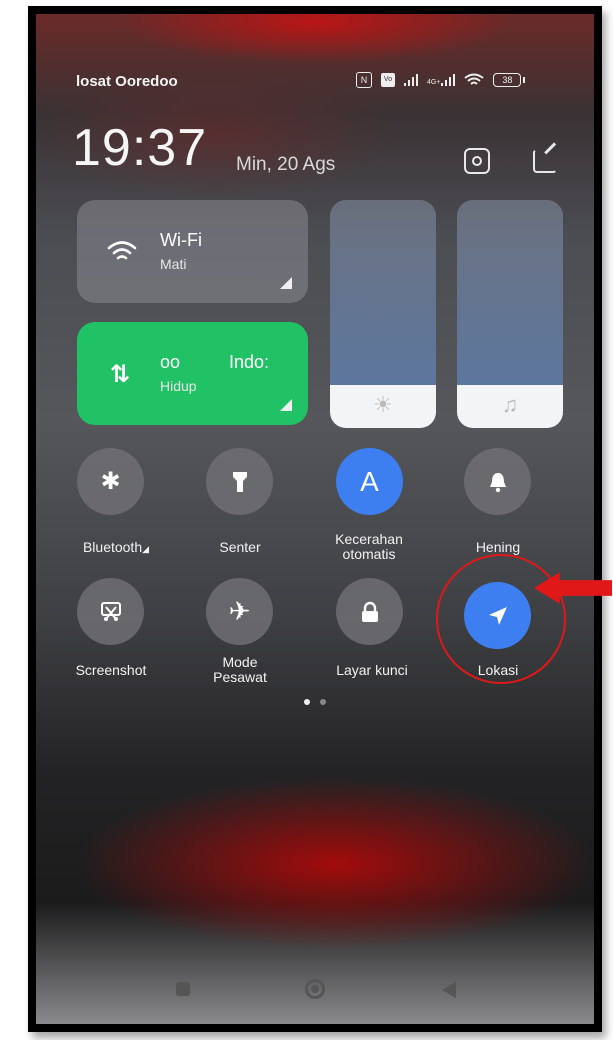 The width and height of the screenshot is (613, 1040). I want to click on bell-icon, so click(497, 482).